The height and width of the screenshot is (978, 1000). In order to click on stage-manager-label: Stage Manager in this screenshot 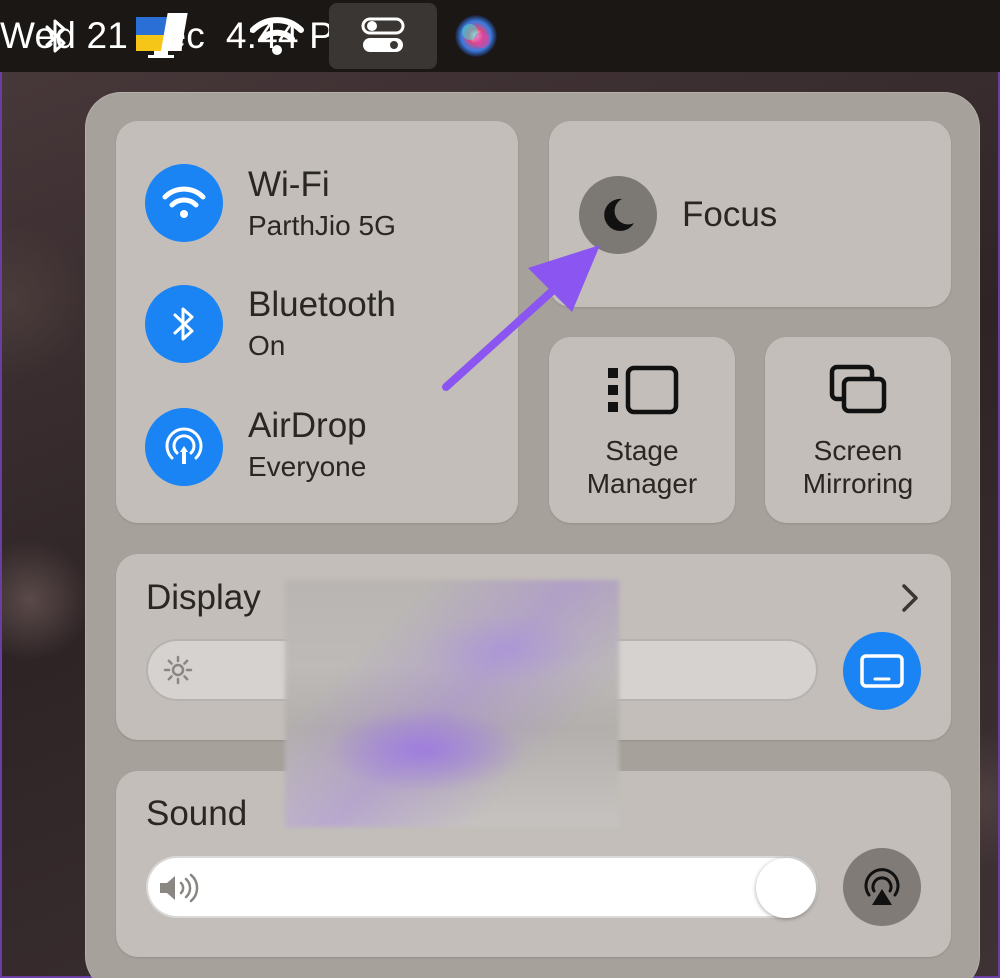, I will do `click(642, 467)`.